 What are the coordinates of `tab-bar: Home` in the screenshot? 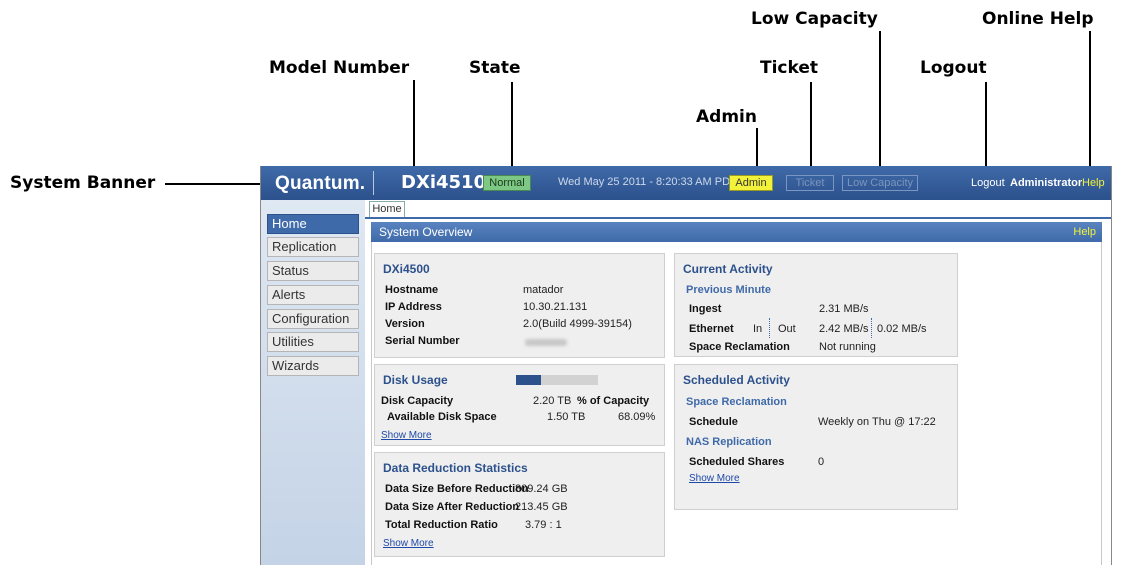 It's located at (738, 208).